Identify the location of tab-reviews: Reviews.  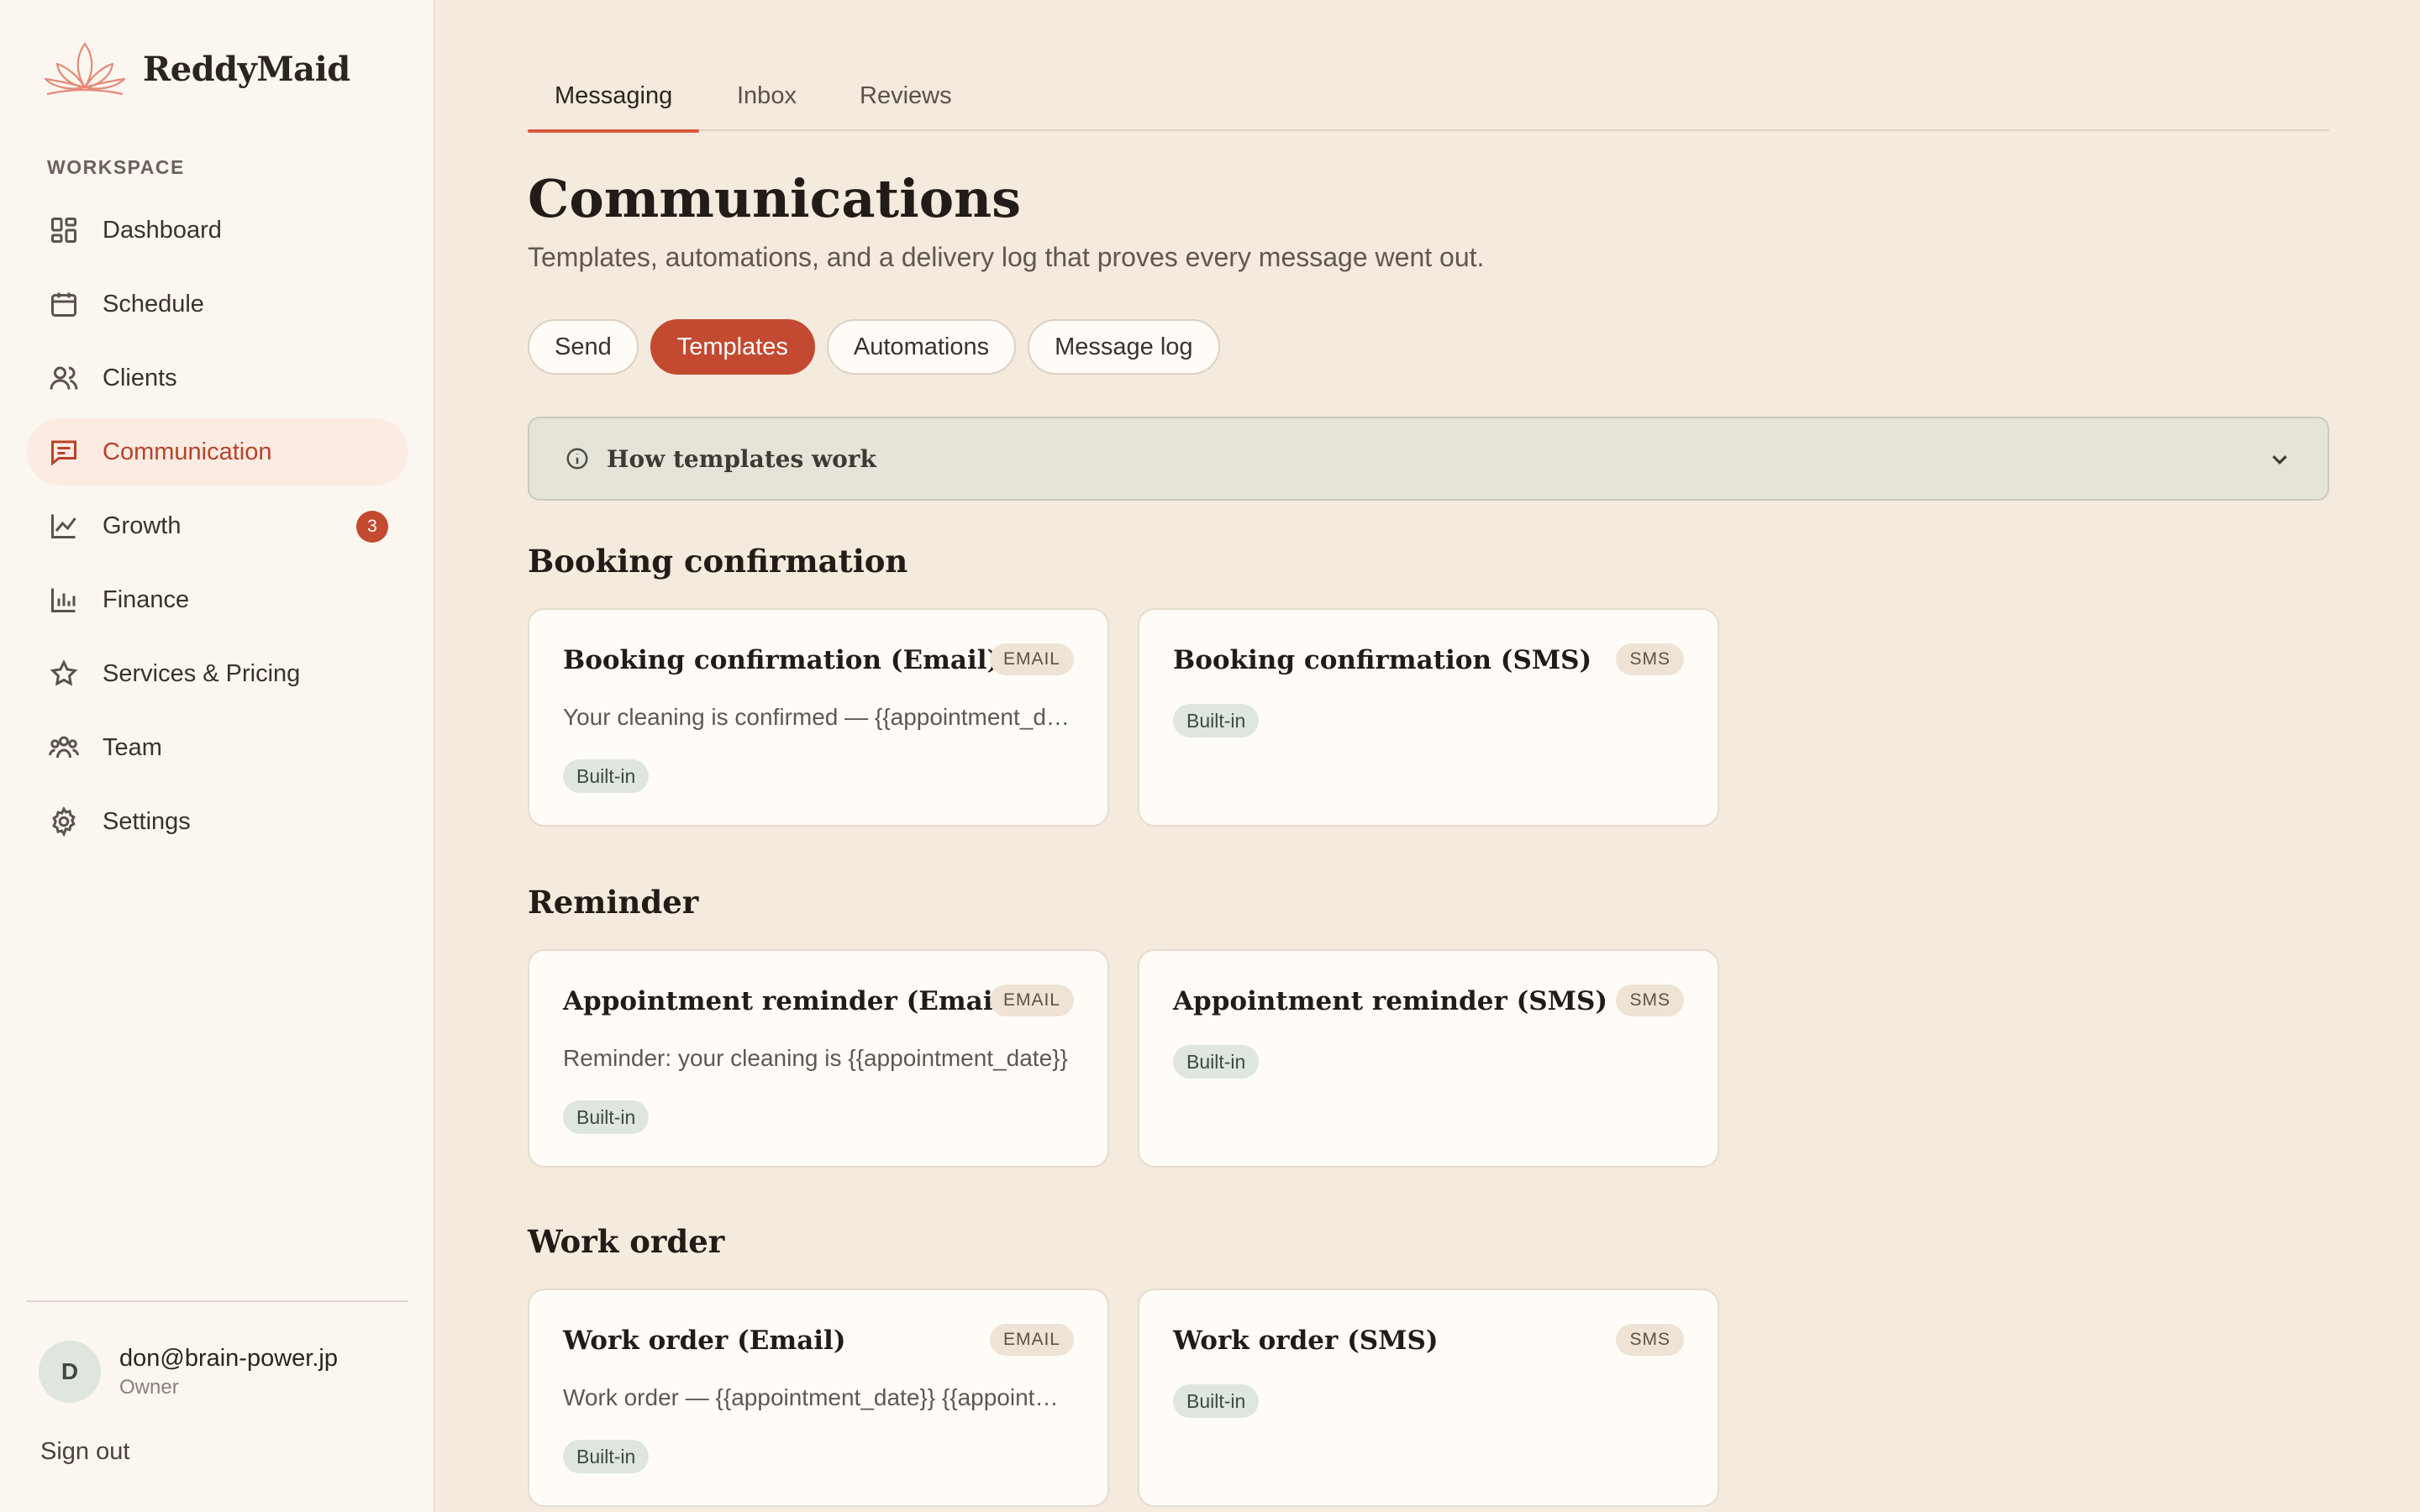
(906, 106).